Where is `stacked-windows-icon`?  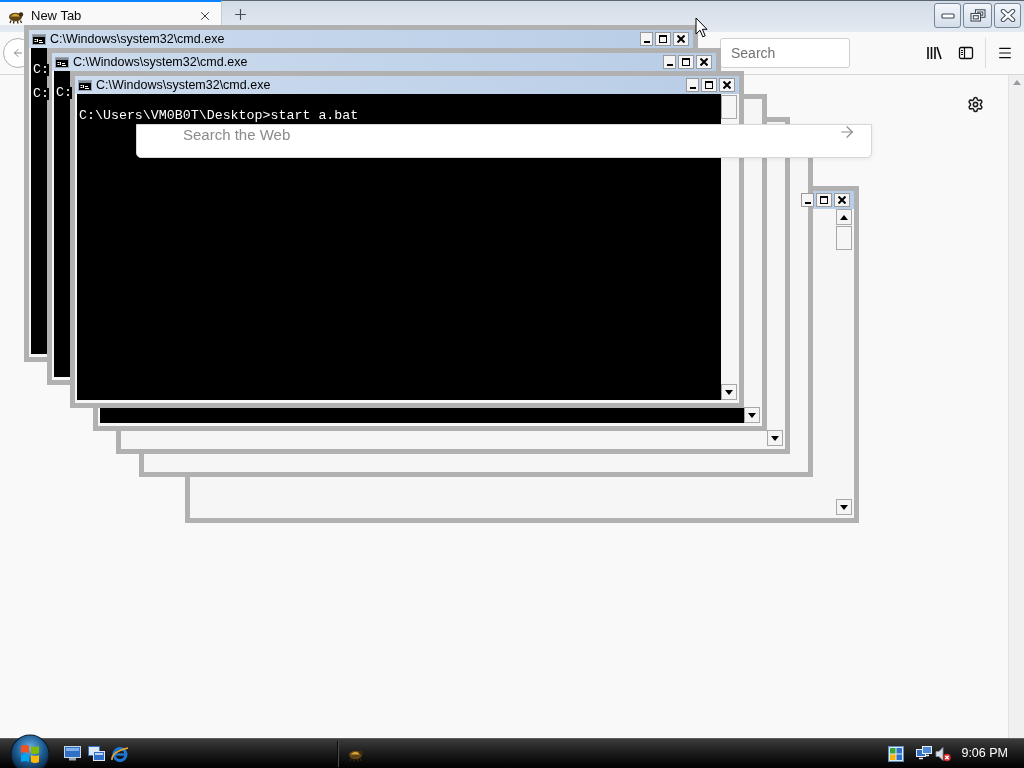 stacked-windows-icon is located at coordinates (96, 753).